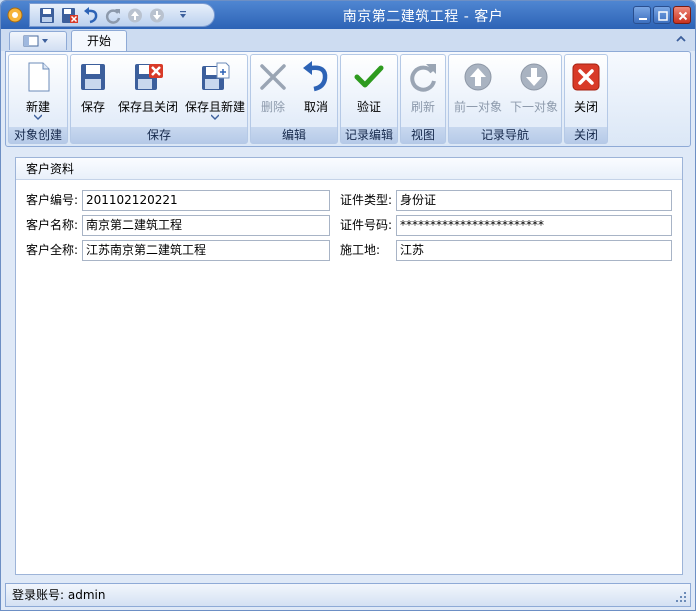 This screenshot has height=611, width=696. Describe the element at coordinates (505, 135) in the screenshot. I see `group-label: 记录导航` at that location.